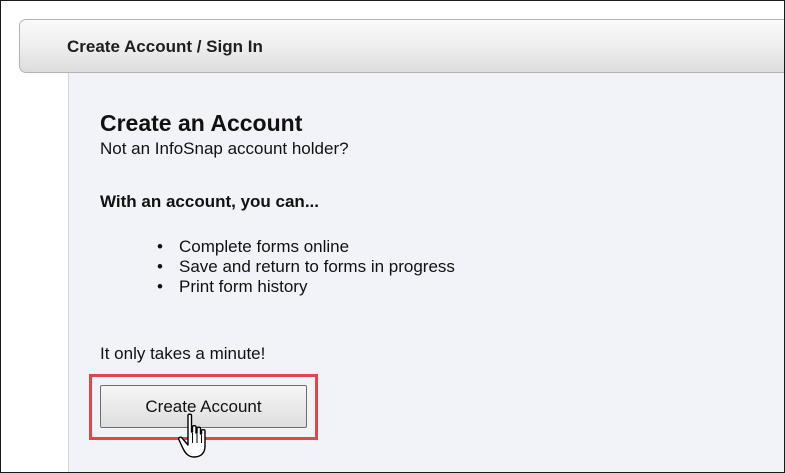 The height and width of the screenshot is (473, 785). What do you see at coordinates (191, 435) in the screenshot?
I see `hand-pointer-icon` at bounding box center [191, 435].